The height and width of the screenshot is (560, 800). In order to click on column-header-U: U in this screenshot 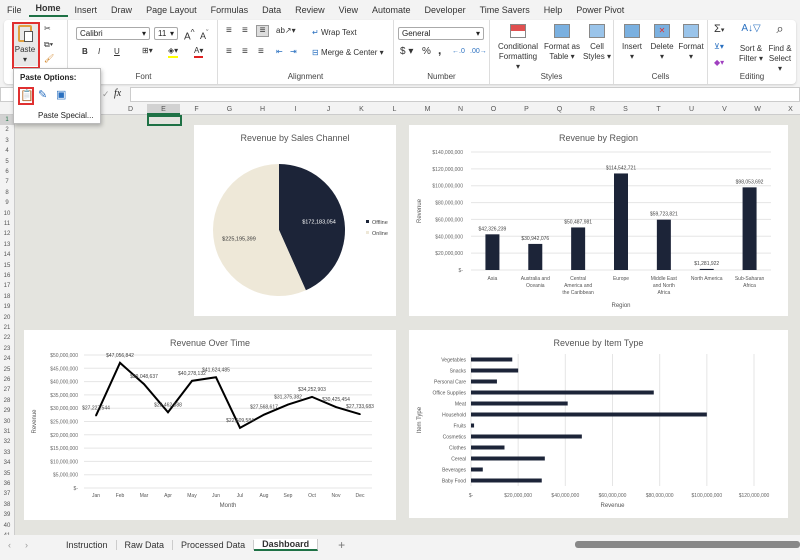, I will do `click(691, 109)`.